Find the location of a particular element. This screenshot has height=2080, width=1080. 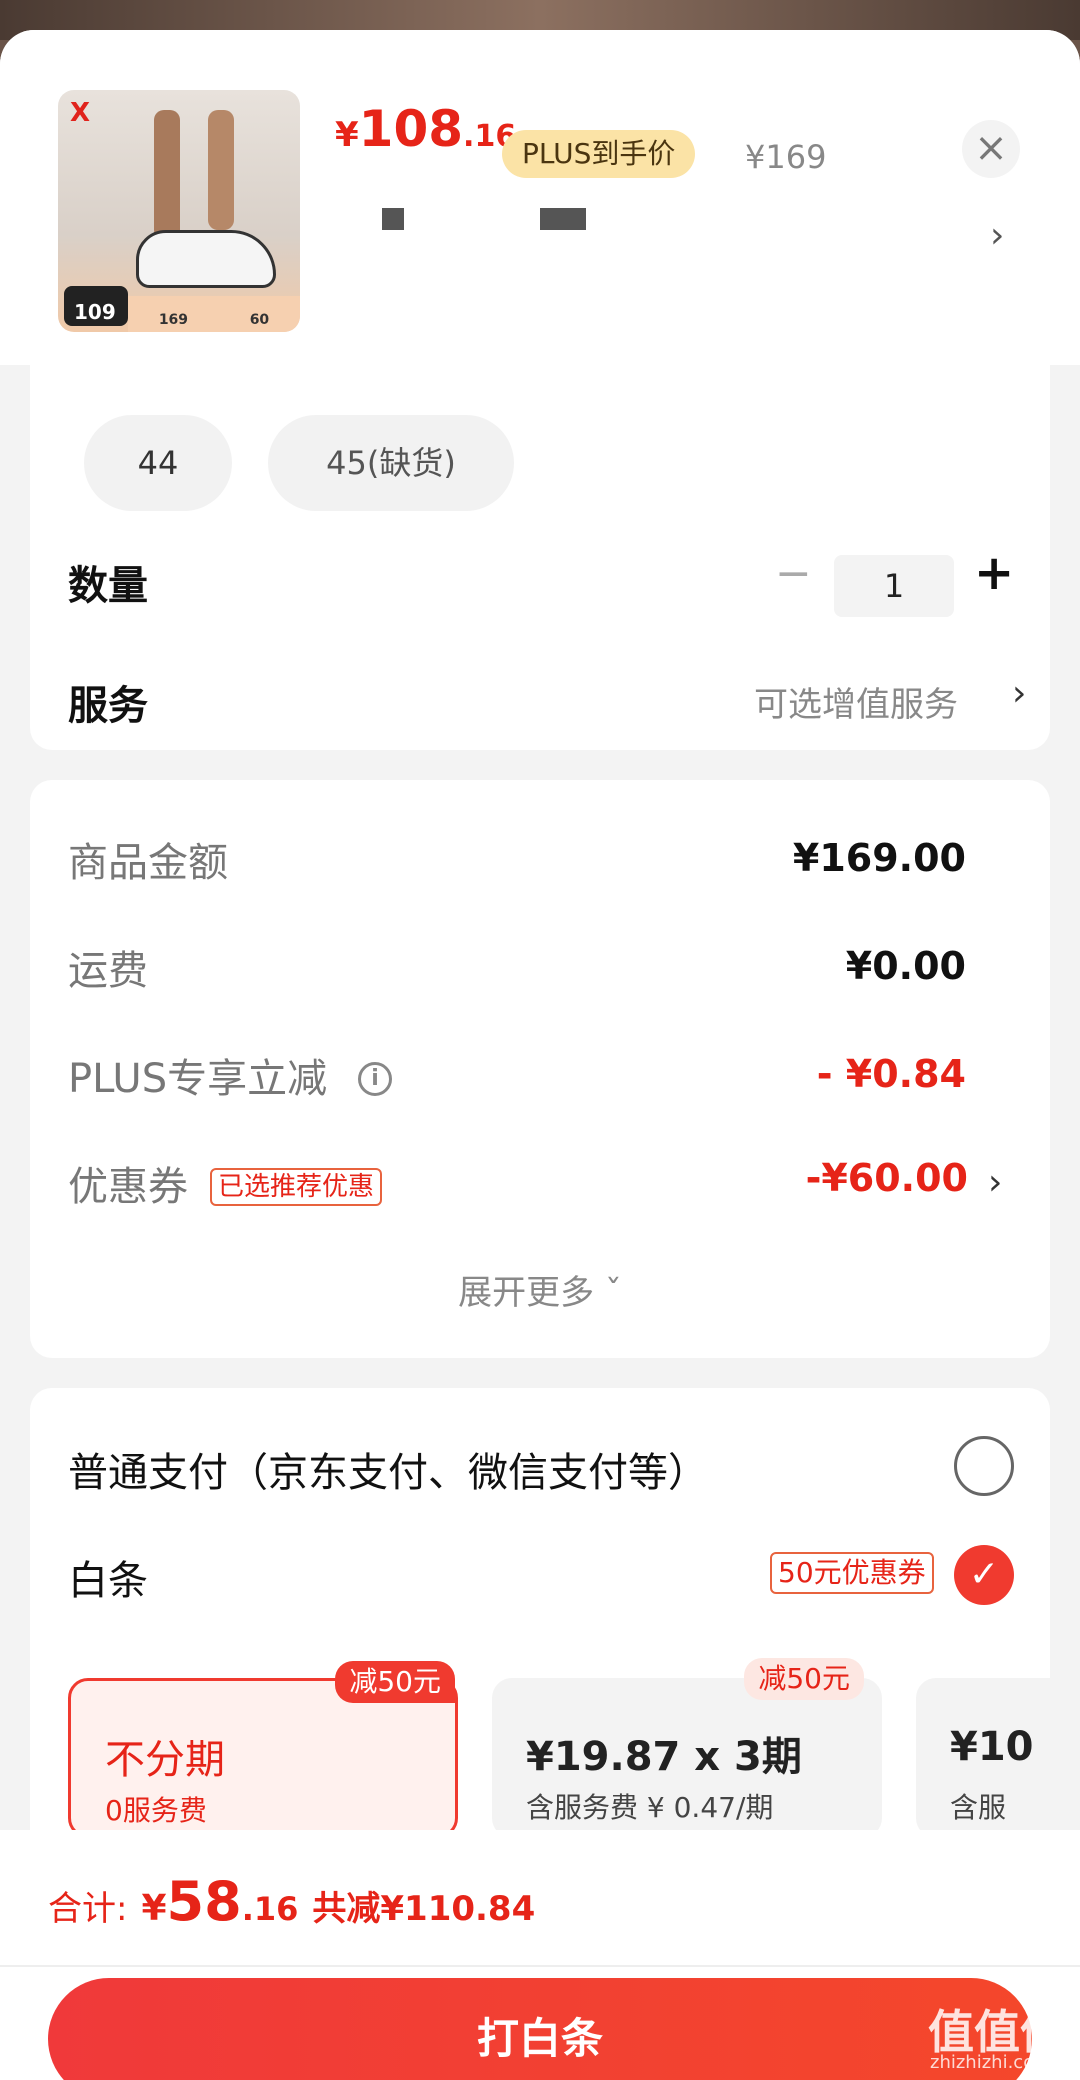

plus-price: ¥ 108 .16 is located at coordinates (425, 129).